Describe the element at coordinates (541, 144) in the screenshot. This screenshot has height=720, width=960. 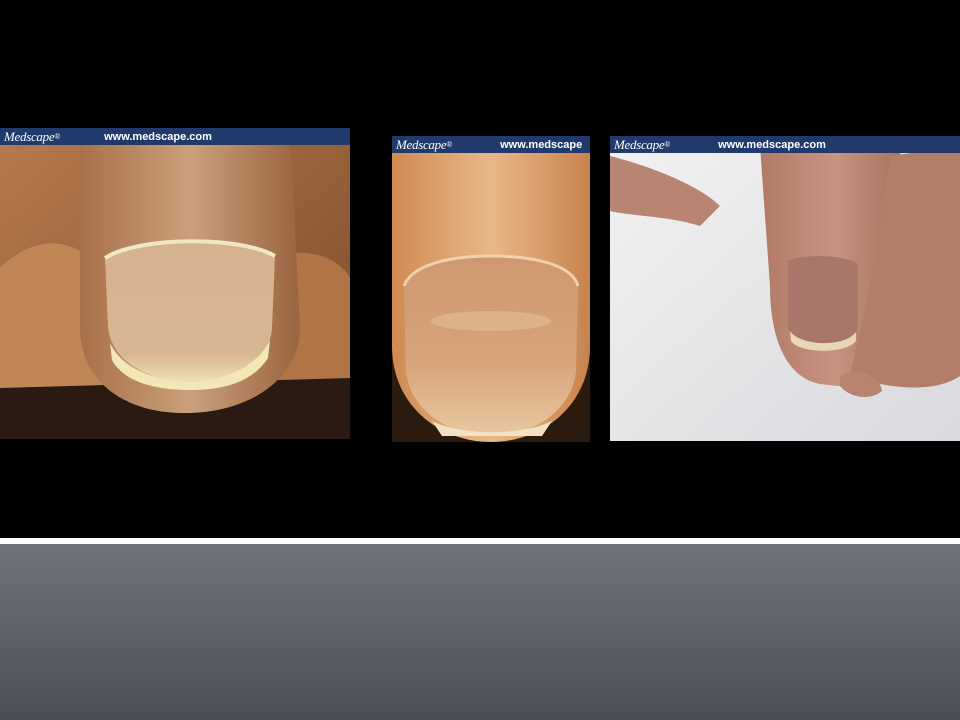
I see `banner-url: www.medscape` at that location.